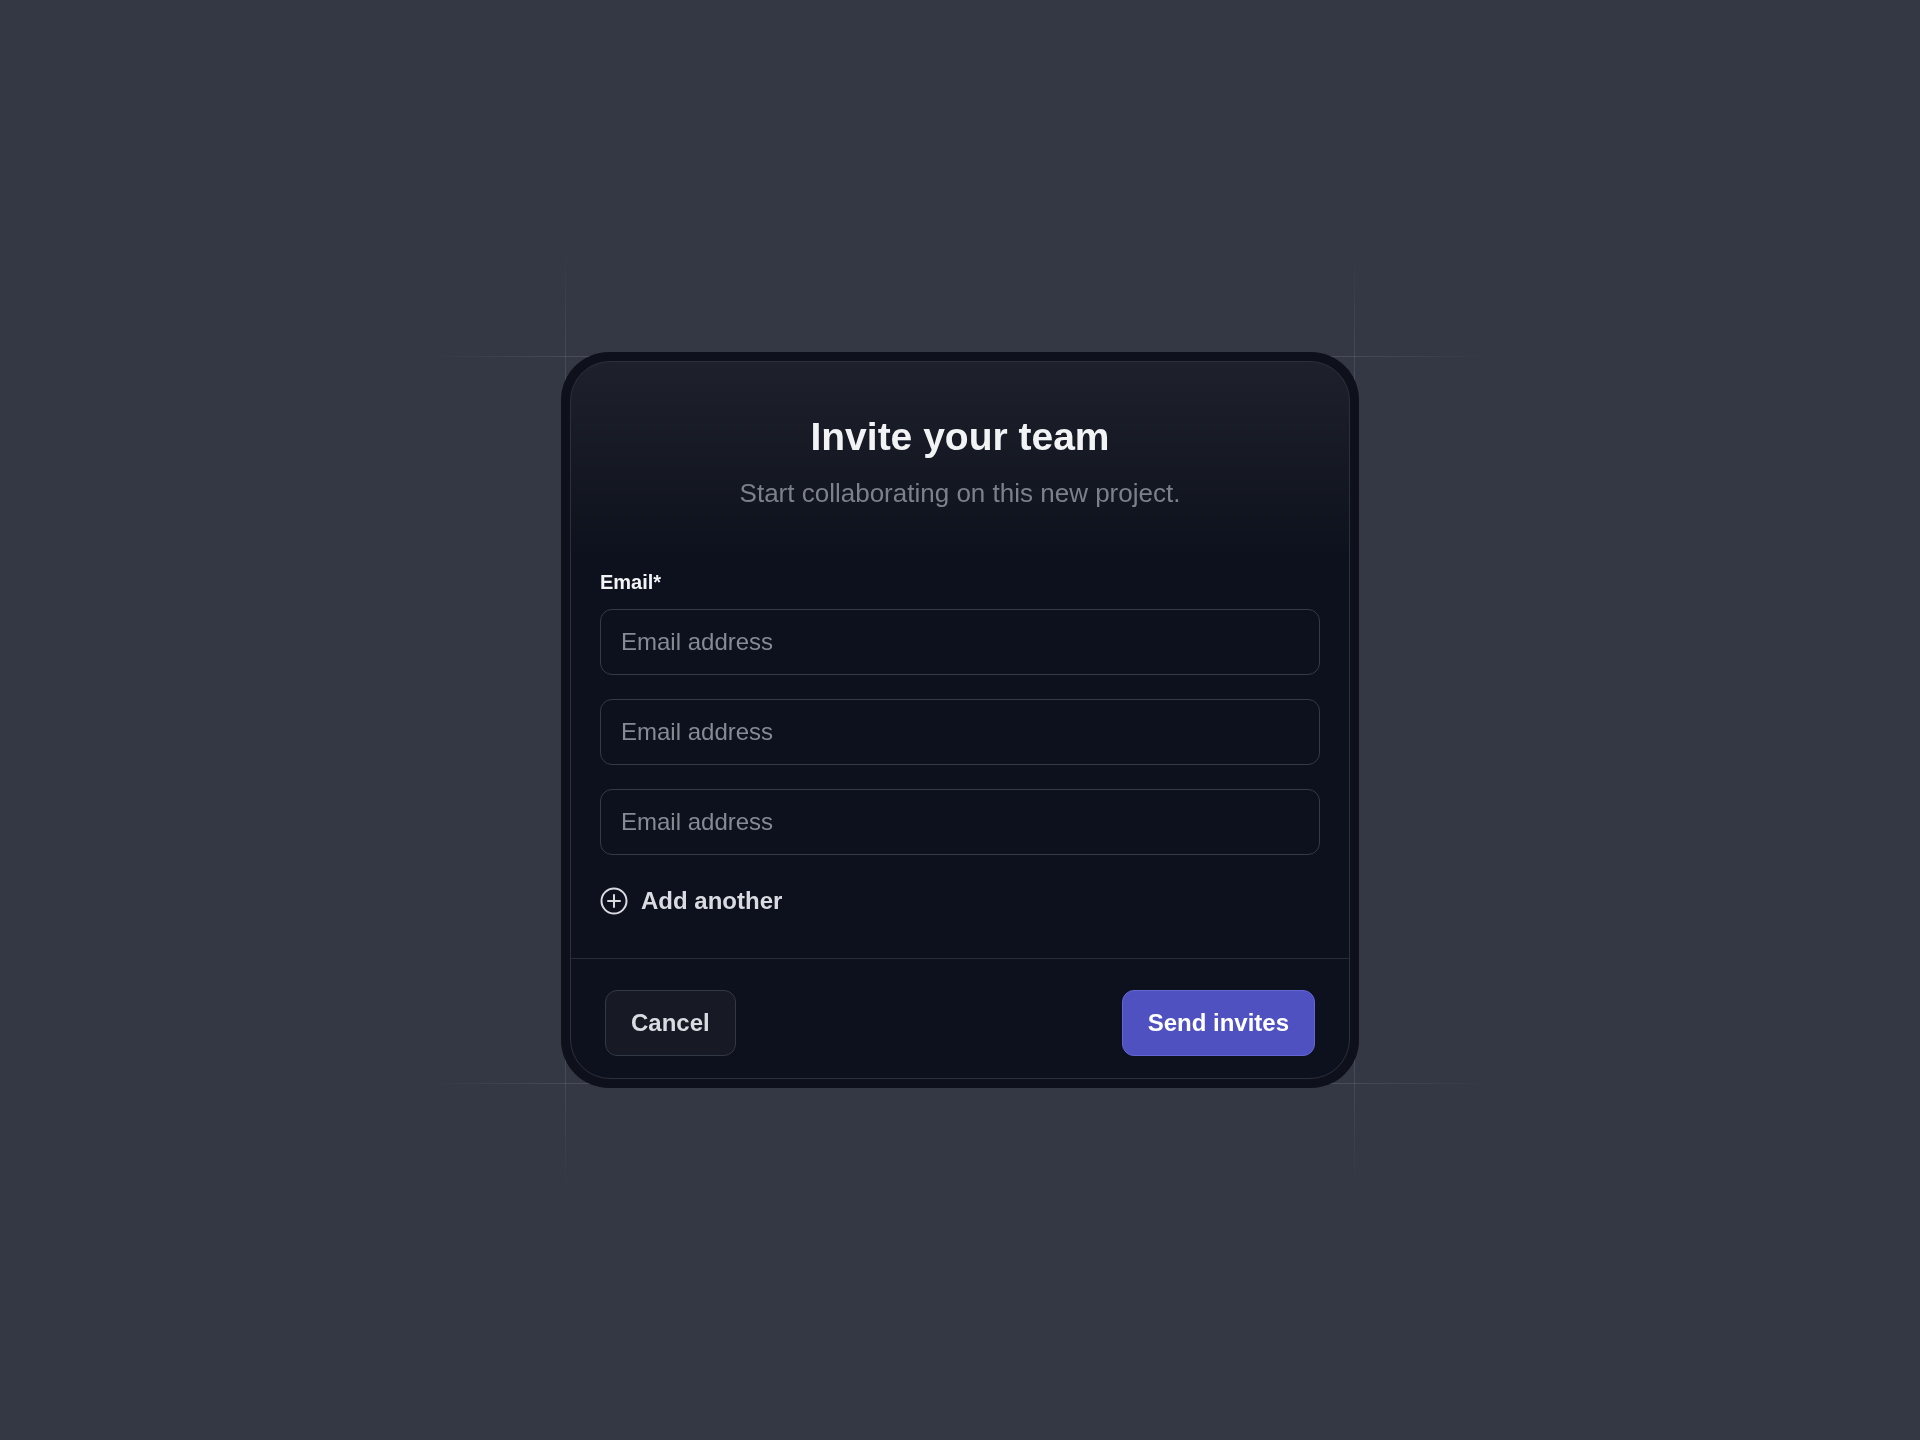 The width and height of the screenshot is (1920, 1440). What do you see at coordinates (960, 436) in the screenshot?
I see `dialog-title: Invite your team` at bounding box center [960, 436].